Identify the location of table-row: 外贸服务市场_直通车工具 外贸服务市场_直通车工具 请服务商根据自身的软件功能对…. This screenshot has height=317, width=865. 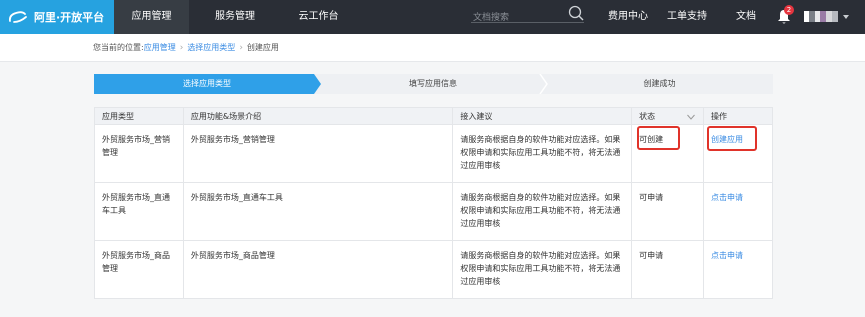
(433, 211).